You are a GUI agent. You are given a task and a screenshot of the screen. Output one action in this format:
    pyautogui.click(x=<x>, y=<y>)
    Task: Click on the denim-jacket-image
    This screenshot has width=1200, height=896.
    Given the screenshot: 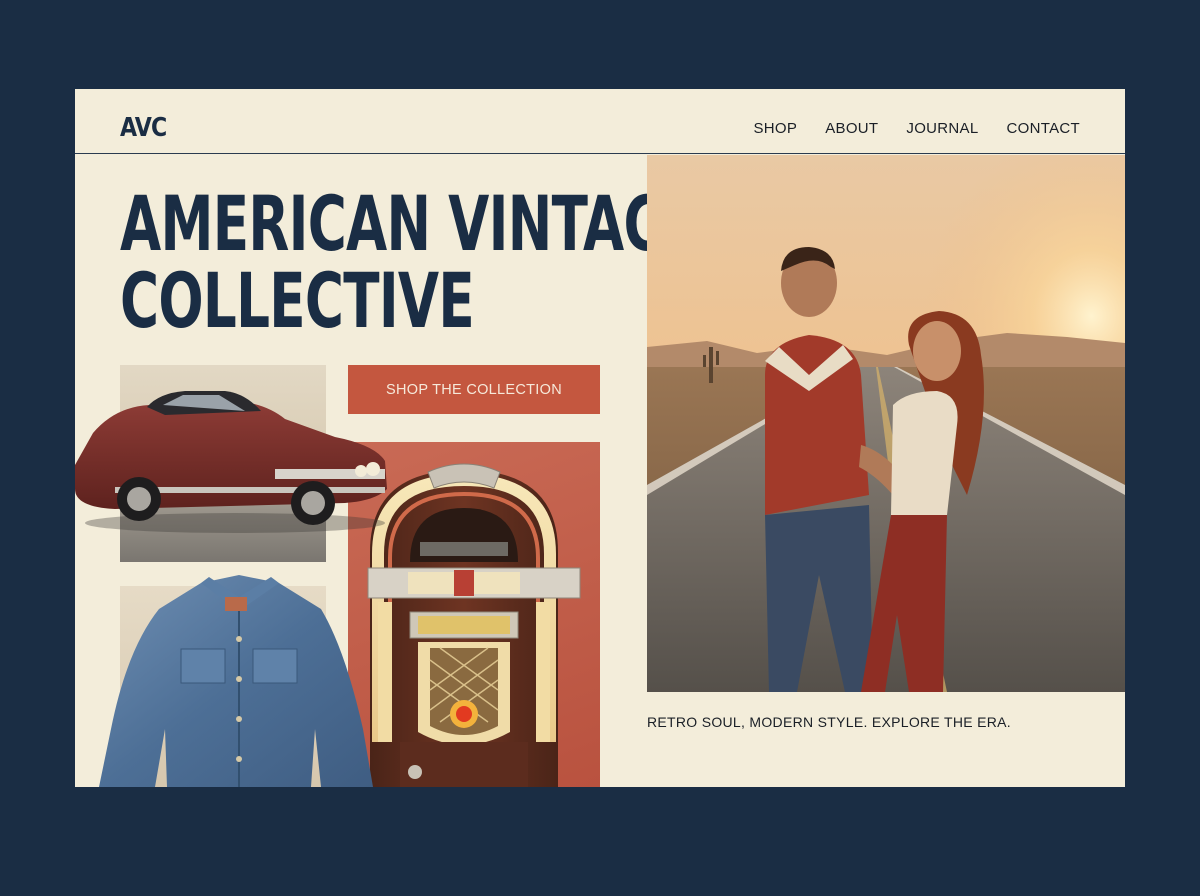 What is the action you would take?
    pyautogui.click(x=236, y=681)
    